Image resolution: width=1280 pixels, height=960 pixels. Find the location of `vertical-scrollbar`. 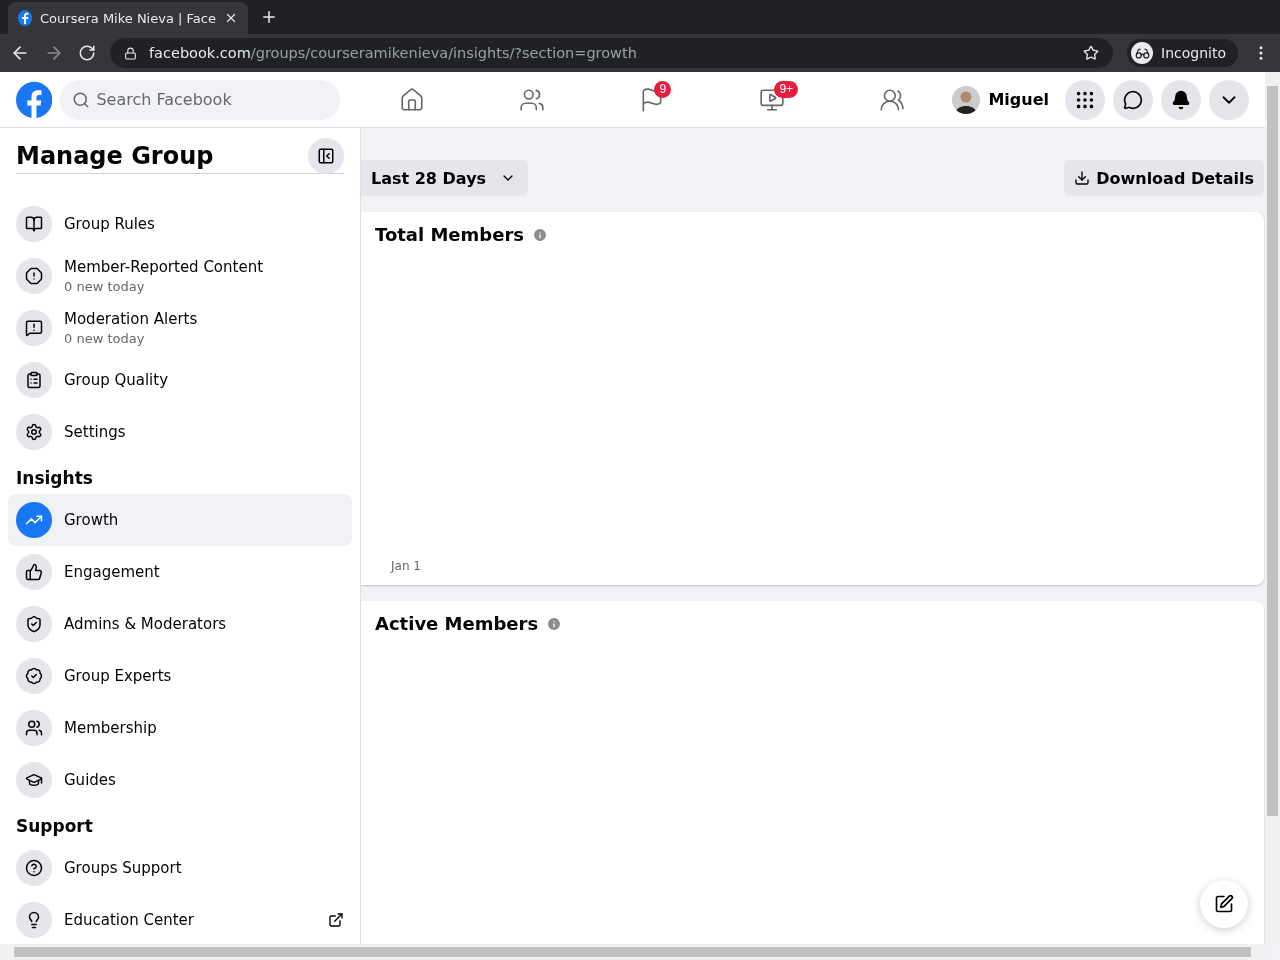

vertical-scrollbar is located at coordinates (1272, 508).